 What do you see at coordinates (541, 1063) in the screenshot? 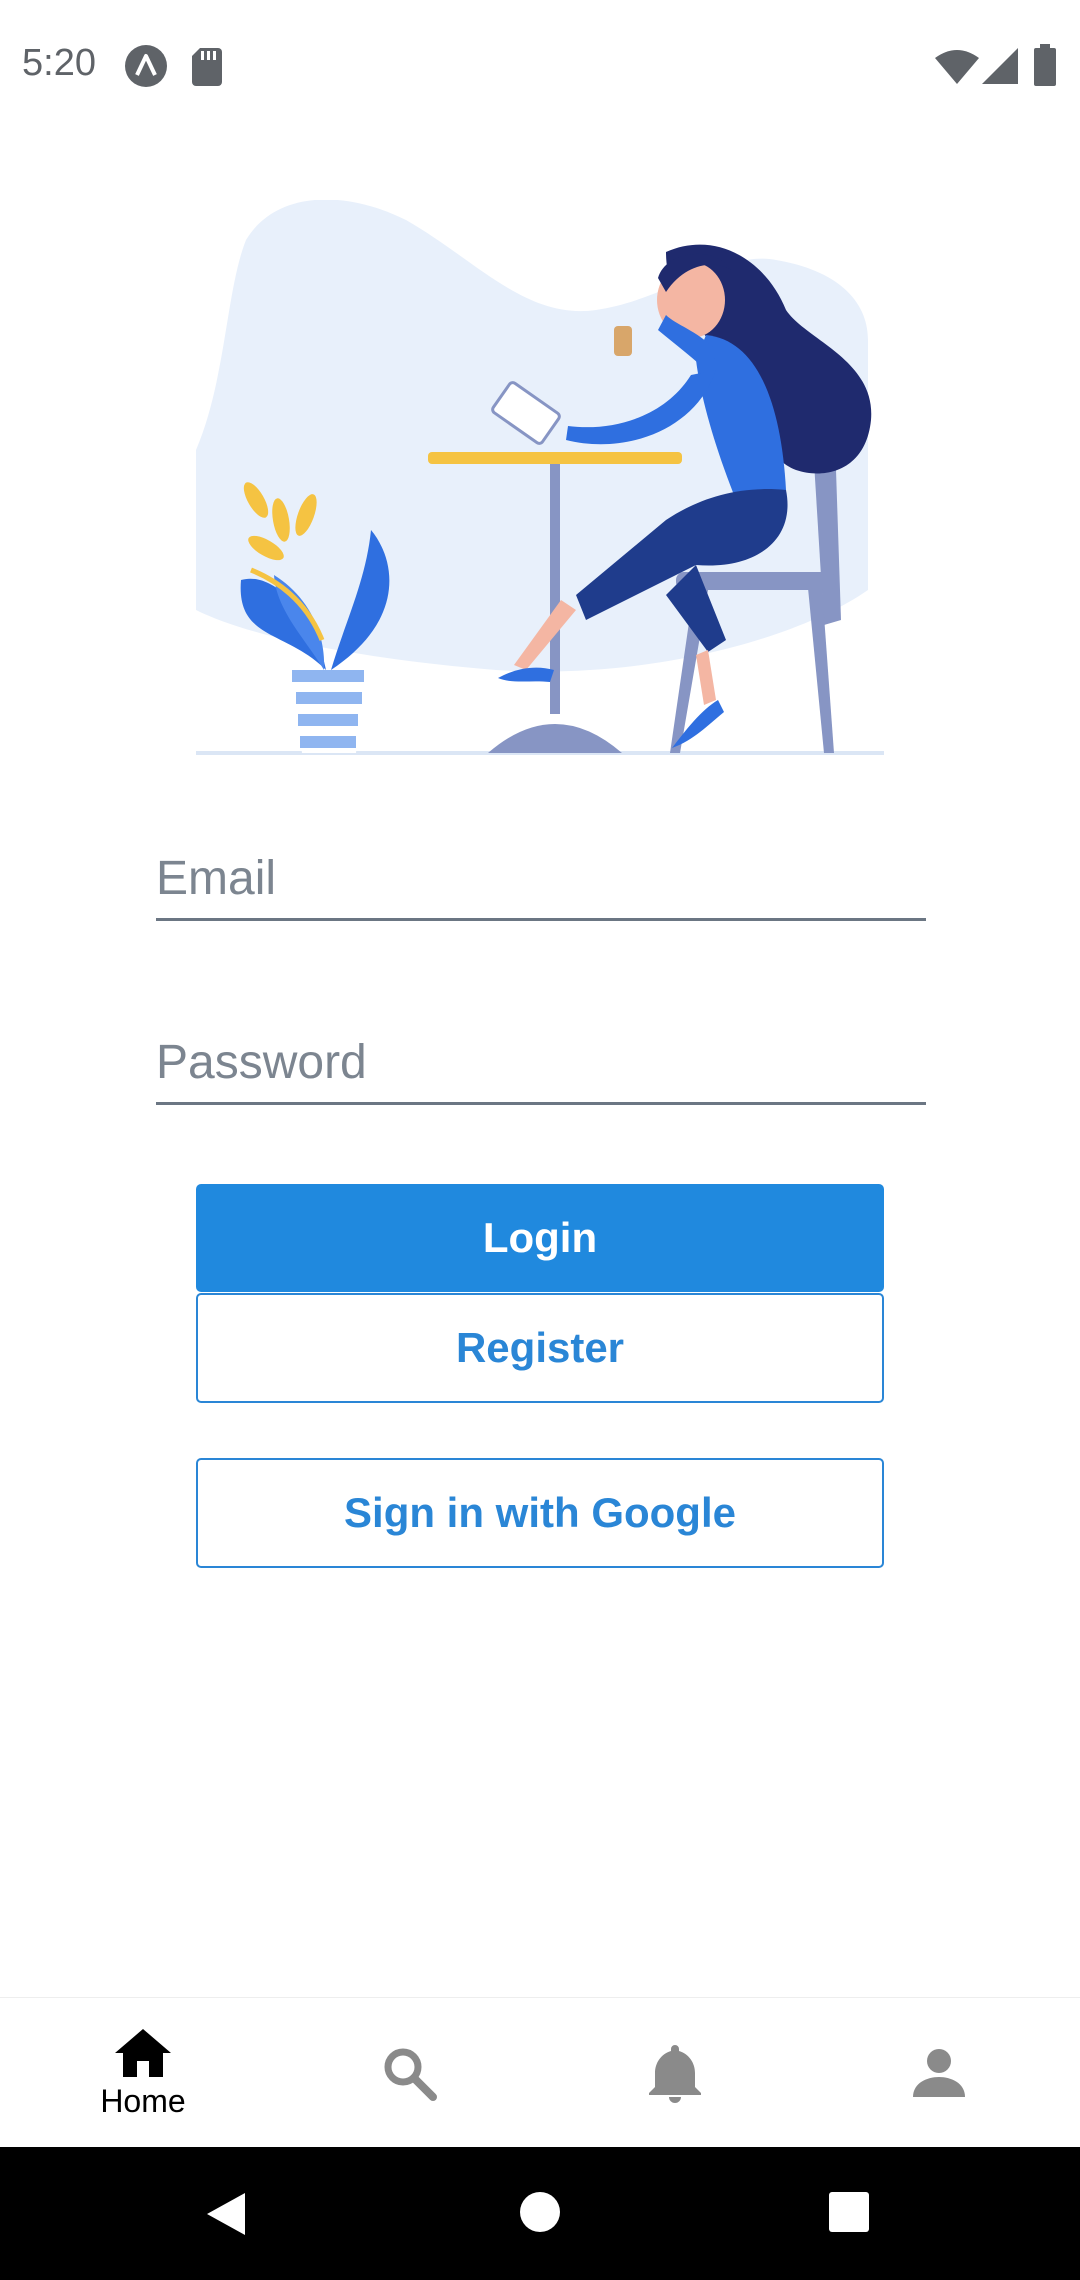
I see `password-field` at bounding box center [541, 1063].